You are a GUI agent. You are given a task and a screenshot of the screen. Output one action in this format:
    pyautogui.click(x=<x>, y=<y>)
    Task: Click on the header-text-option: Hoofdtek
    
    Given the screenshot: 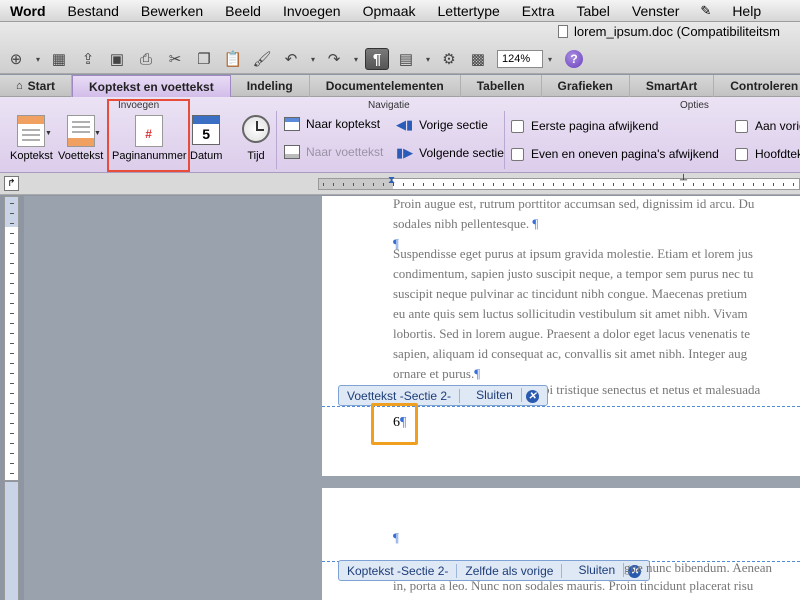 What is the action you would take?
    pyautogui.click(x=767, y=154)
    